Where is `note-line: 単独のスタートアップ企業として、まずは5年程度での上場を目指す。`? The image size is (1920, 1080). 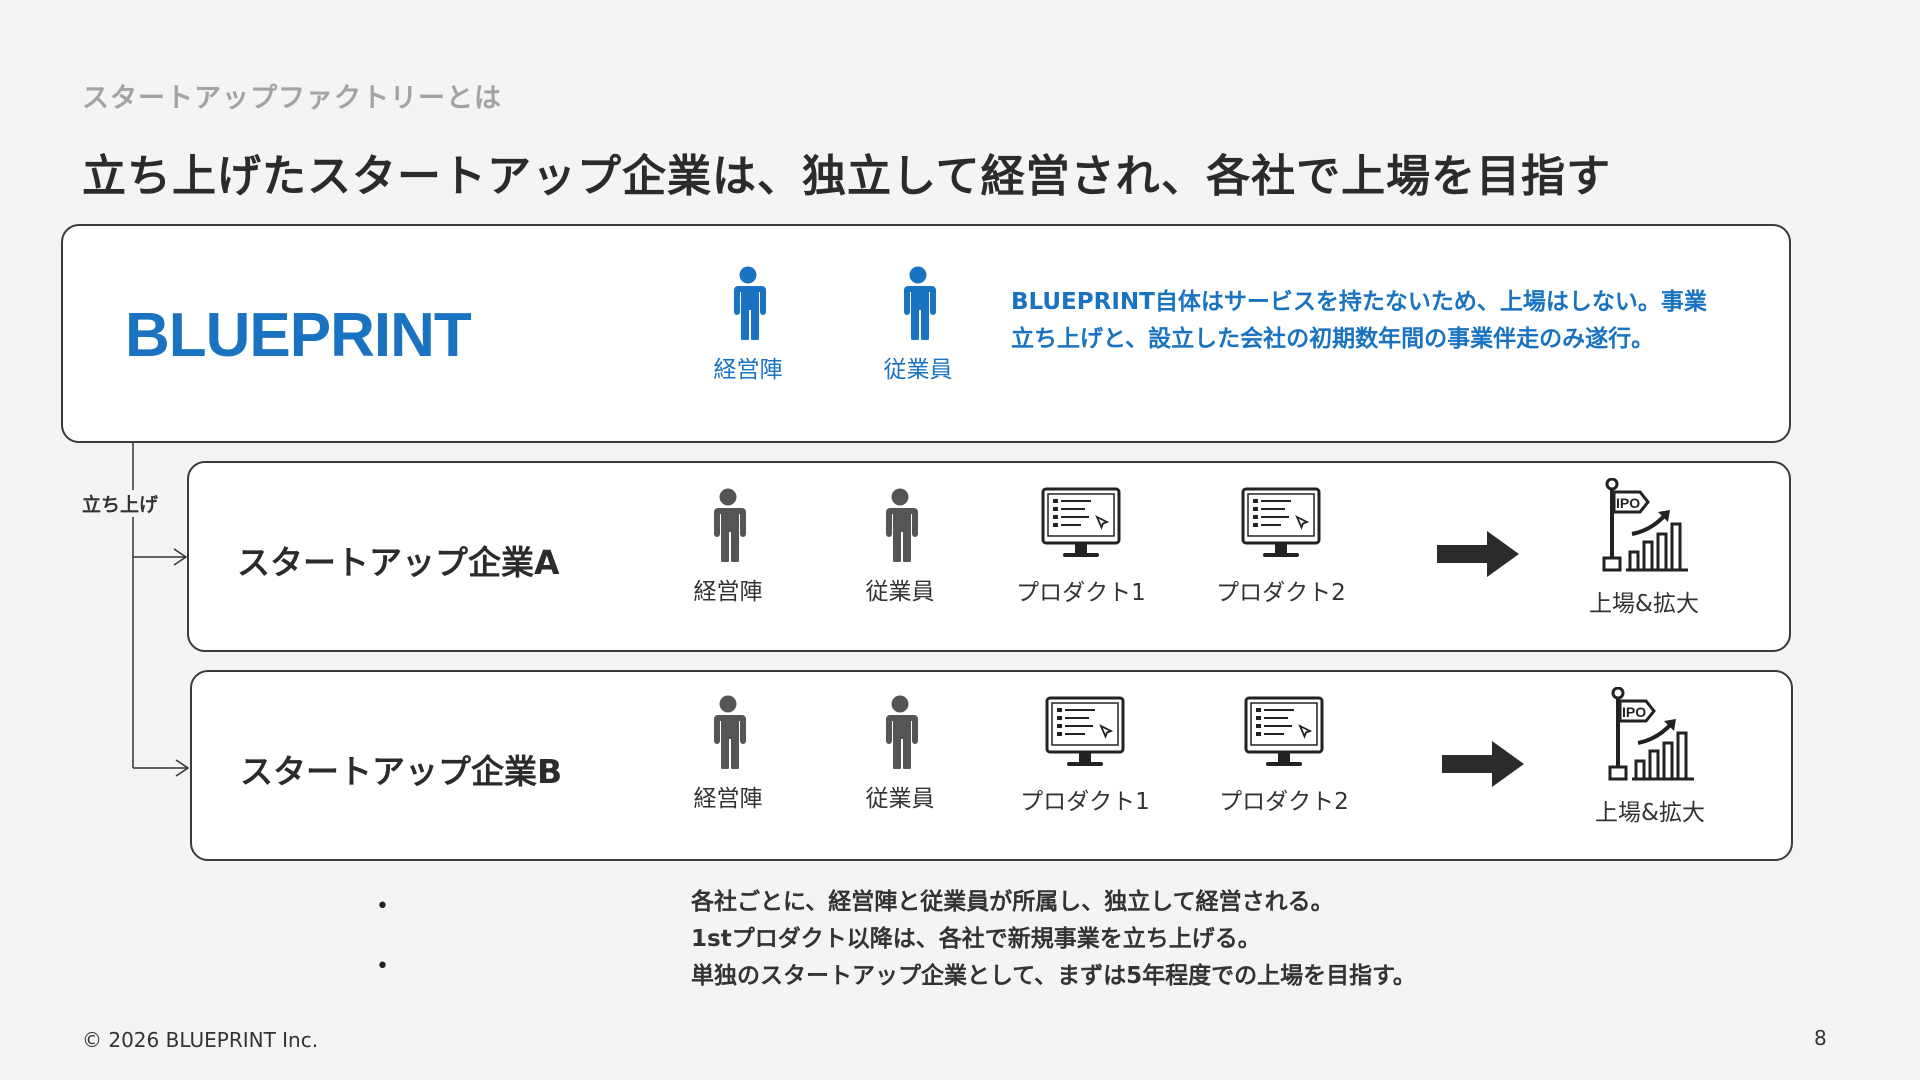 note-line: 単独のスタートアップ企業として、まずは5年程度での上場を目指す。 is located at coordinates (1053, 976).